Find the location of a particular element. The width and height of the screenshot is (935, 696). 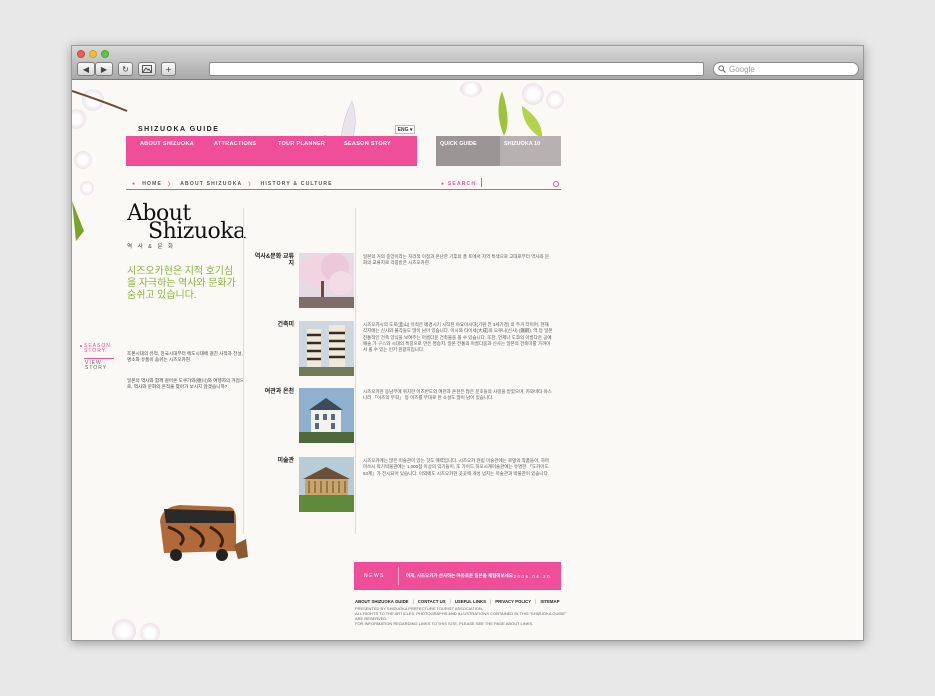

footer-link-useful: USEFUL LINKS is located at coordinates (470, 601).